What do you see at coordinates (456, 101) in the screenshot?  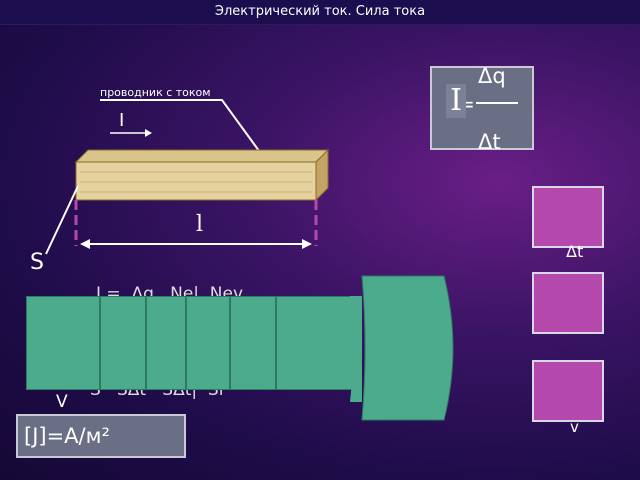 I see `formula-I: I` at bounding box center [456, 101].